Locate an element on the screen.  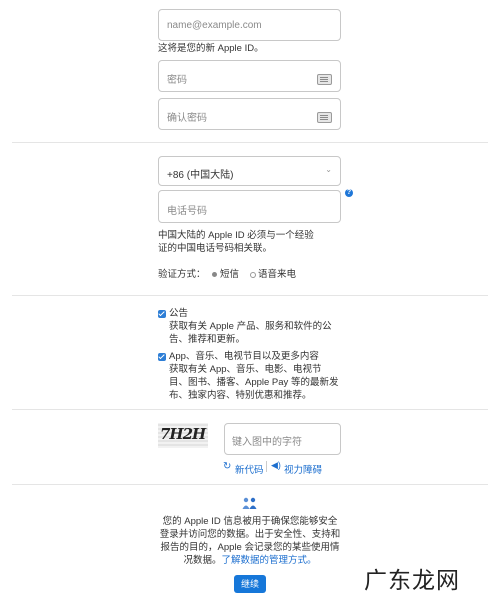
country-value: +86 (中国大陆) is located at coordinates (200, 175).